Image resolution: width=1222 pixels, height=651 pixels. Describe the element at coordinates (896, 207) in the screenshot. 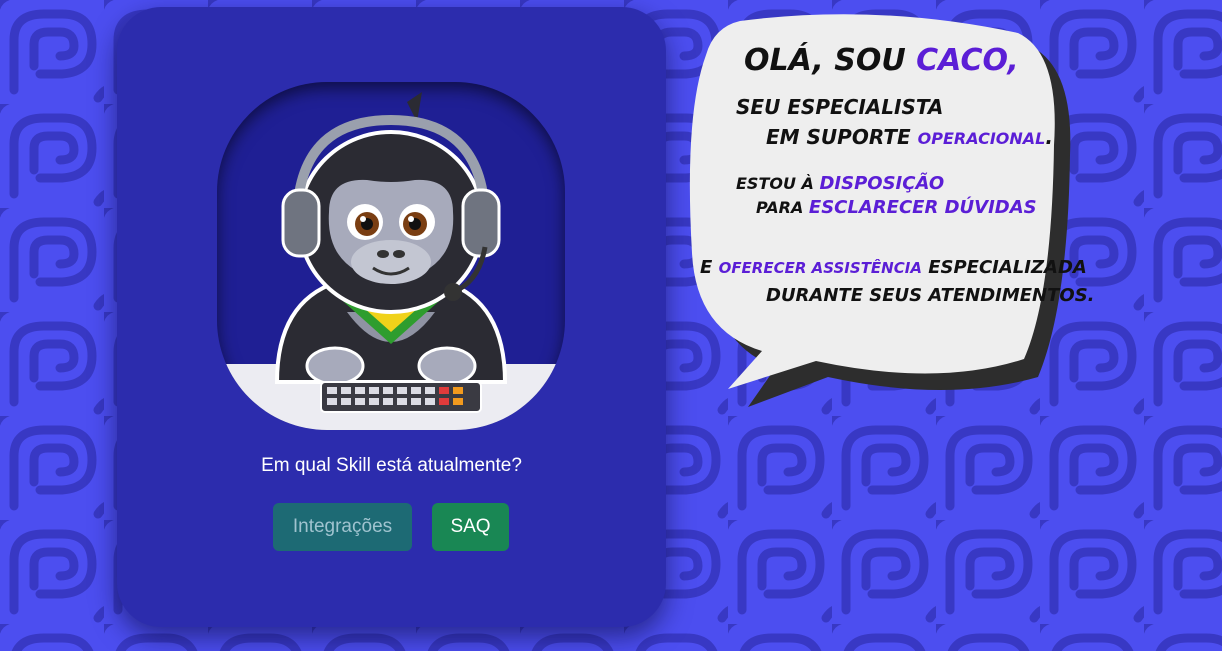

I see `speech-line-5: para esclarecer dúvidas` at that location.